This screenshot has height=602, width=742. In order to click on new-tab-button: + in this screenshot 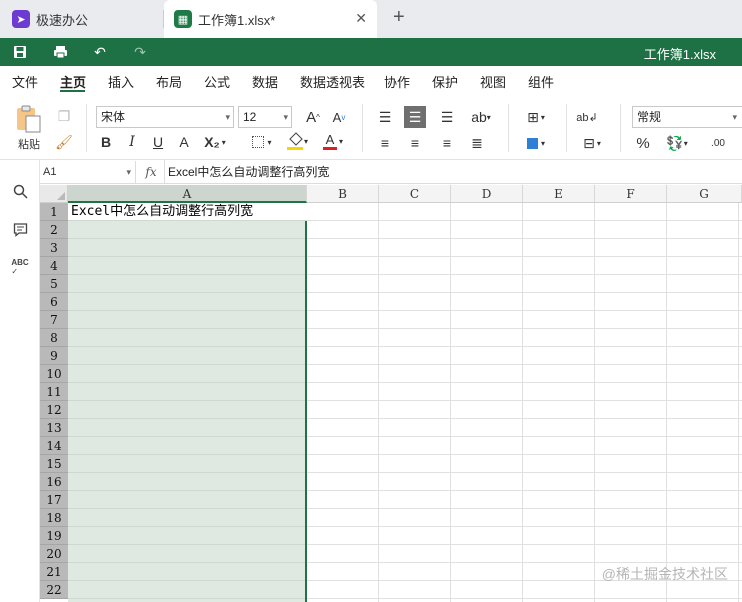, I will do `click(399, 17)`.